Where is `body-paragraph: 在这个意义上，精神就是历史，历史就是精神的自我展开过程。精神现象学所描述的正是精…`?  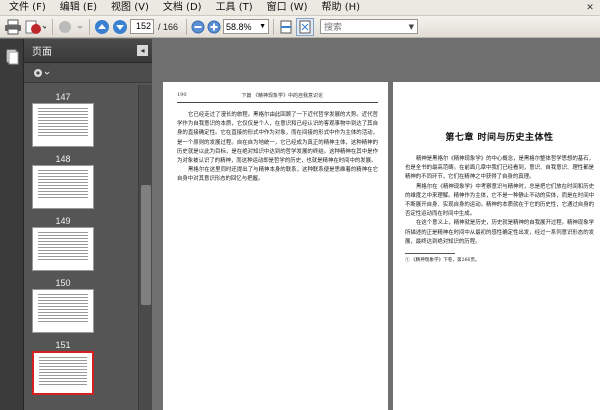 body-paragraph: 在这个意义上，精神就是历史，历史就是精神的自我展开过程。精神现象学所描述的正是精… is located at coordinates (499, 232).